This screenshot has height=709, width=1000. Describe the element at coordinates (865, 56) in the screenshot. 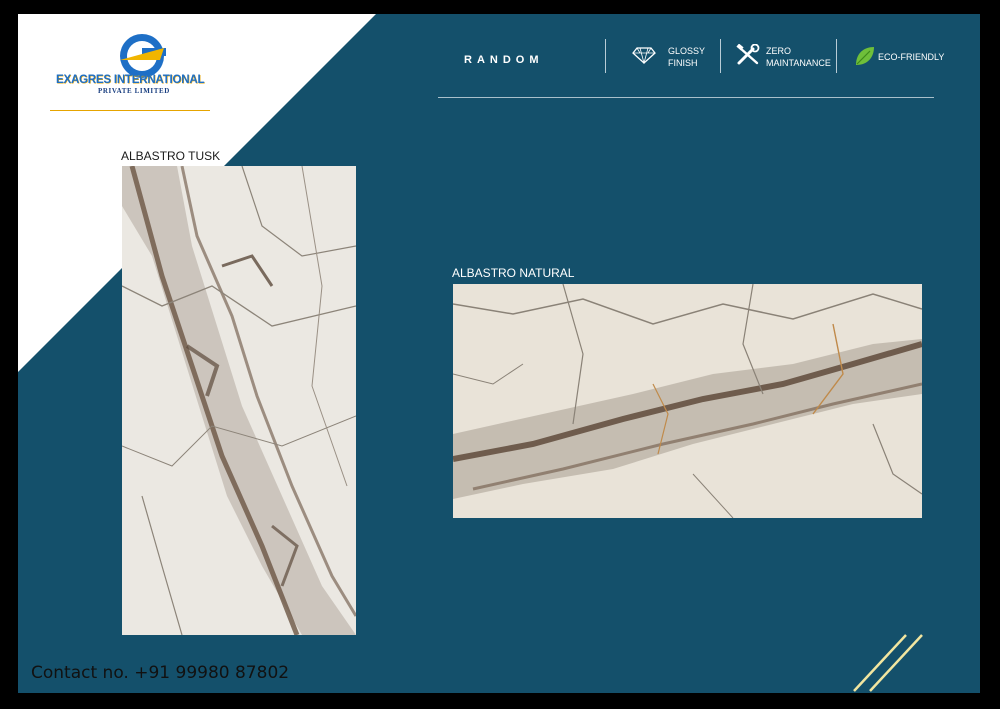

I see `leaf-icon` at that location.